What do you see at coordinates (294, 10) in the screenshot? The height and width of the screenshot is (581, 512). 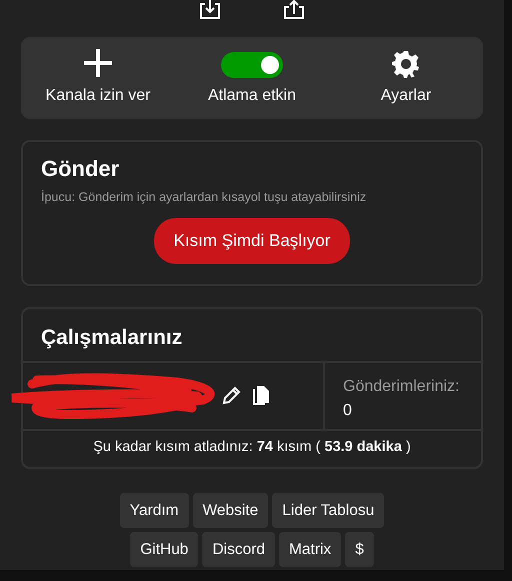 I see `export-icon` at bounding box center [294, 10].